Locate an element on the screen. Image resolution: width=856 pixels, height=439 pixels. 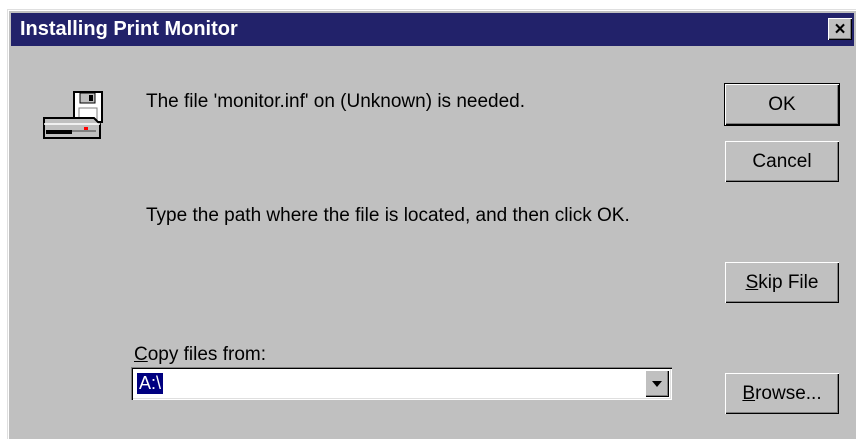
title-bar: Installing Print Monitor × is located at coordinates (432, 29).